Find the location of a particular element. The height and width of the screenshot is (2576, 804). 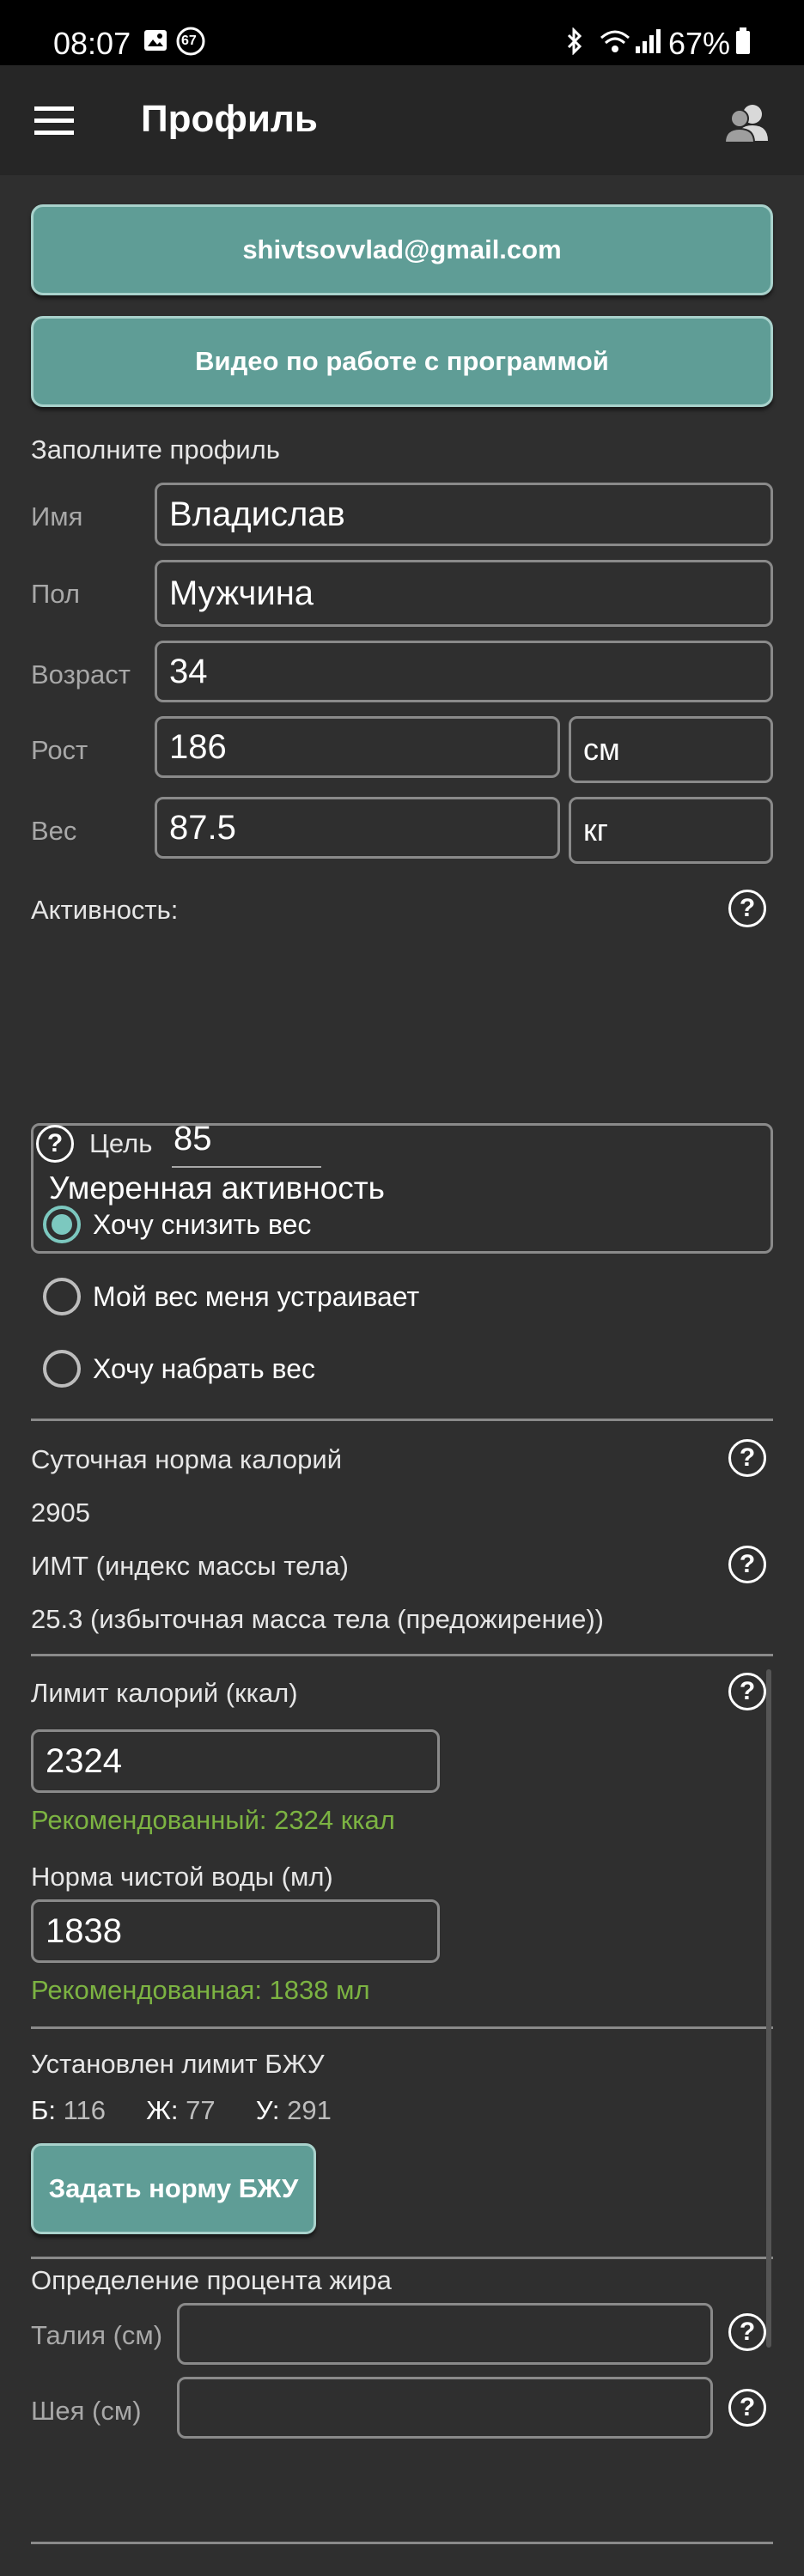

daily-calories-label: Суточная норма калорий is located at coordinates (187, 1459).